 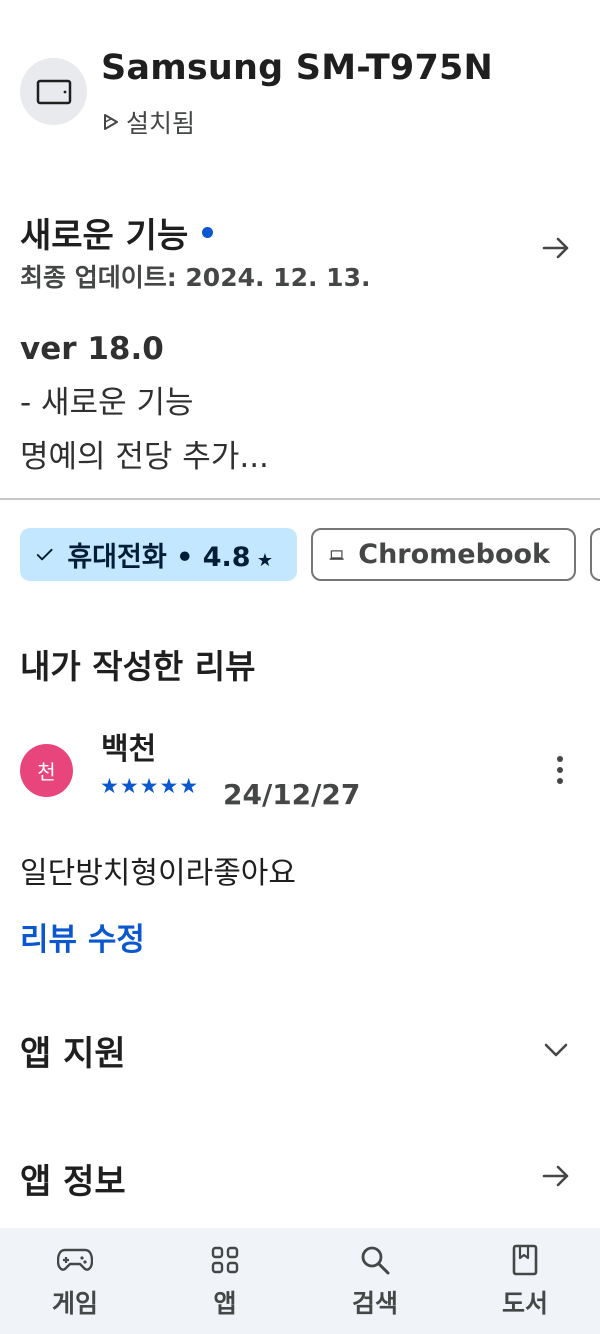 What do you see at coordinates (74, 1303) in the screenshot?
I see `nav-games-label: 게임` at bounding box center [74, 1303].